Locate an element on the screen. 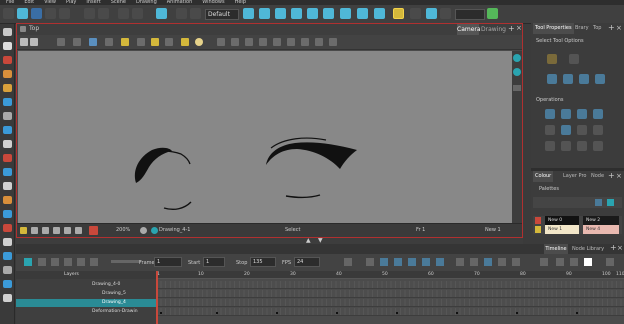 The height and width of the screenshot is (324, 624). tab-layer-properties: Layer Pro is located at coordinates (574, 176).